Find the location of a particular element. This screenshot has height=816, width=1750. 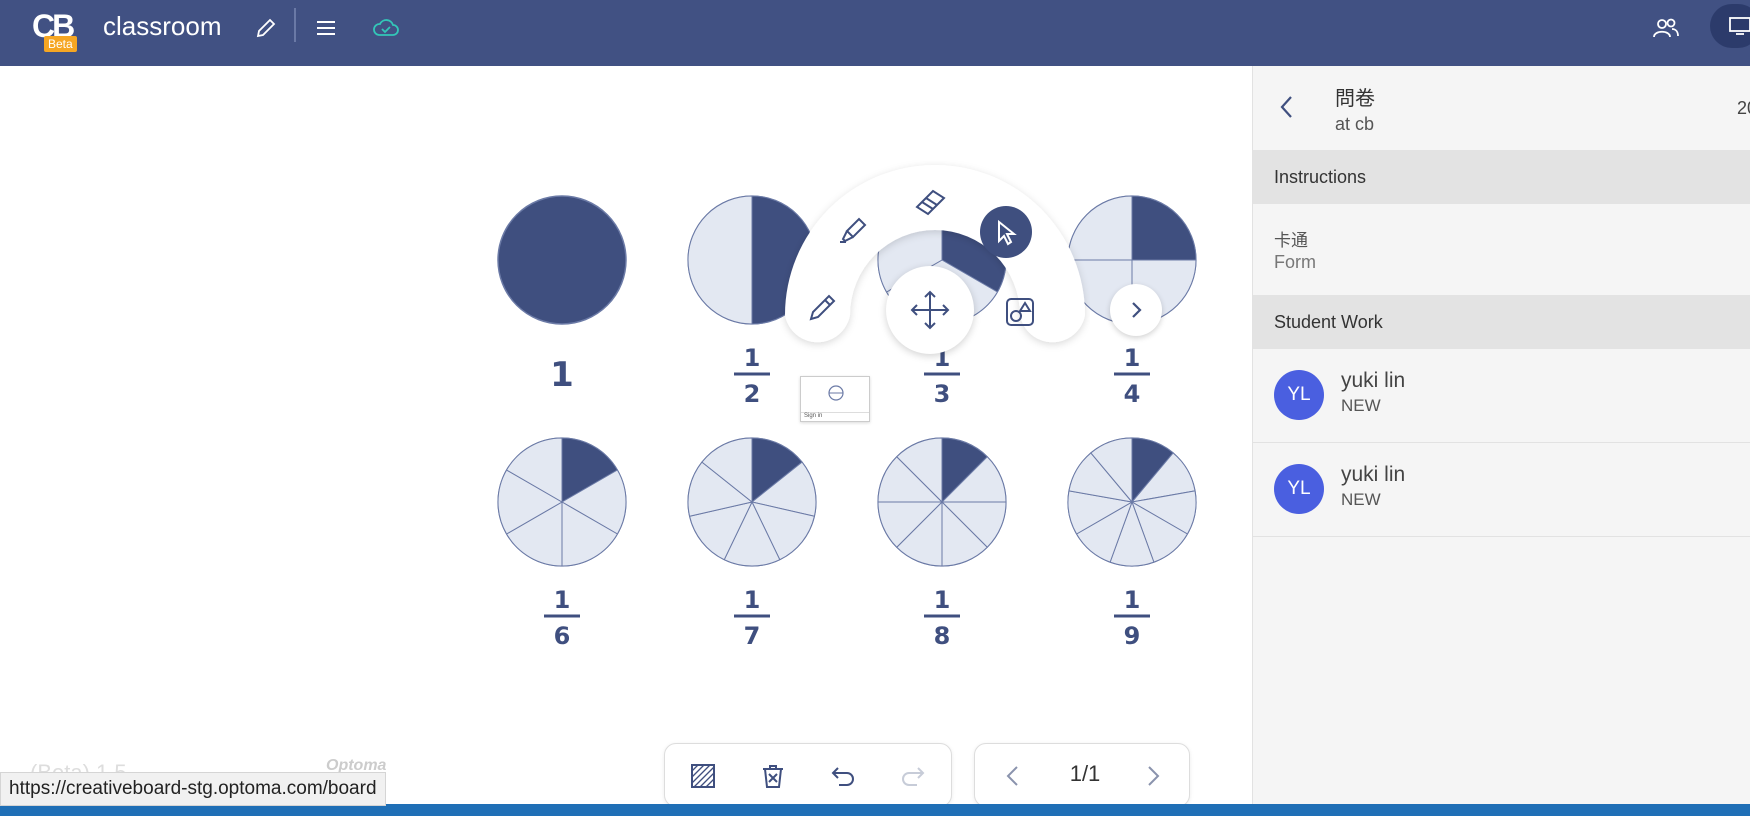

fraction-label: 14 is located at coordinates (1132, 376).